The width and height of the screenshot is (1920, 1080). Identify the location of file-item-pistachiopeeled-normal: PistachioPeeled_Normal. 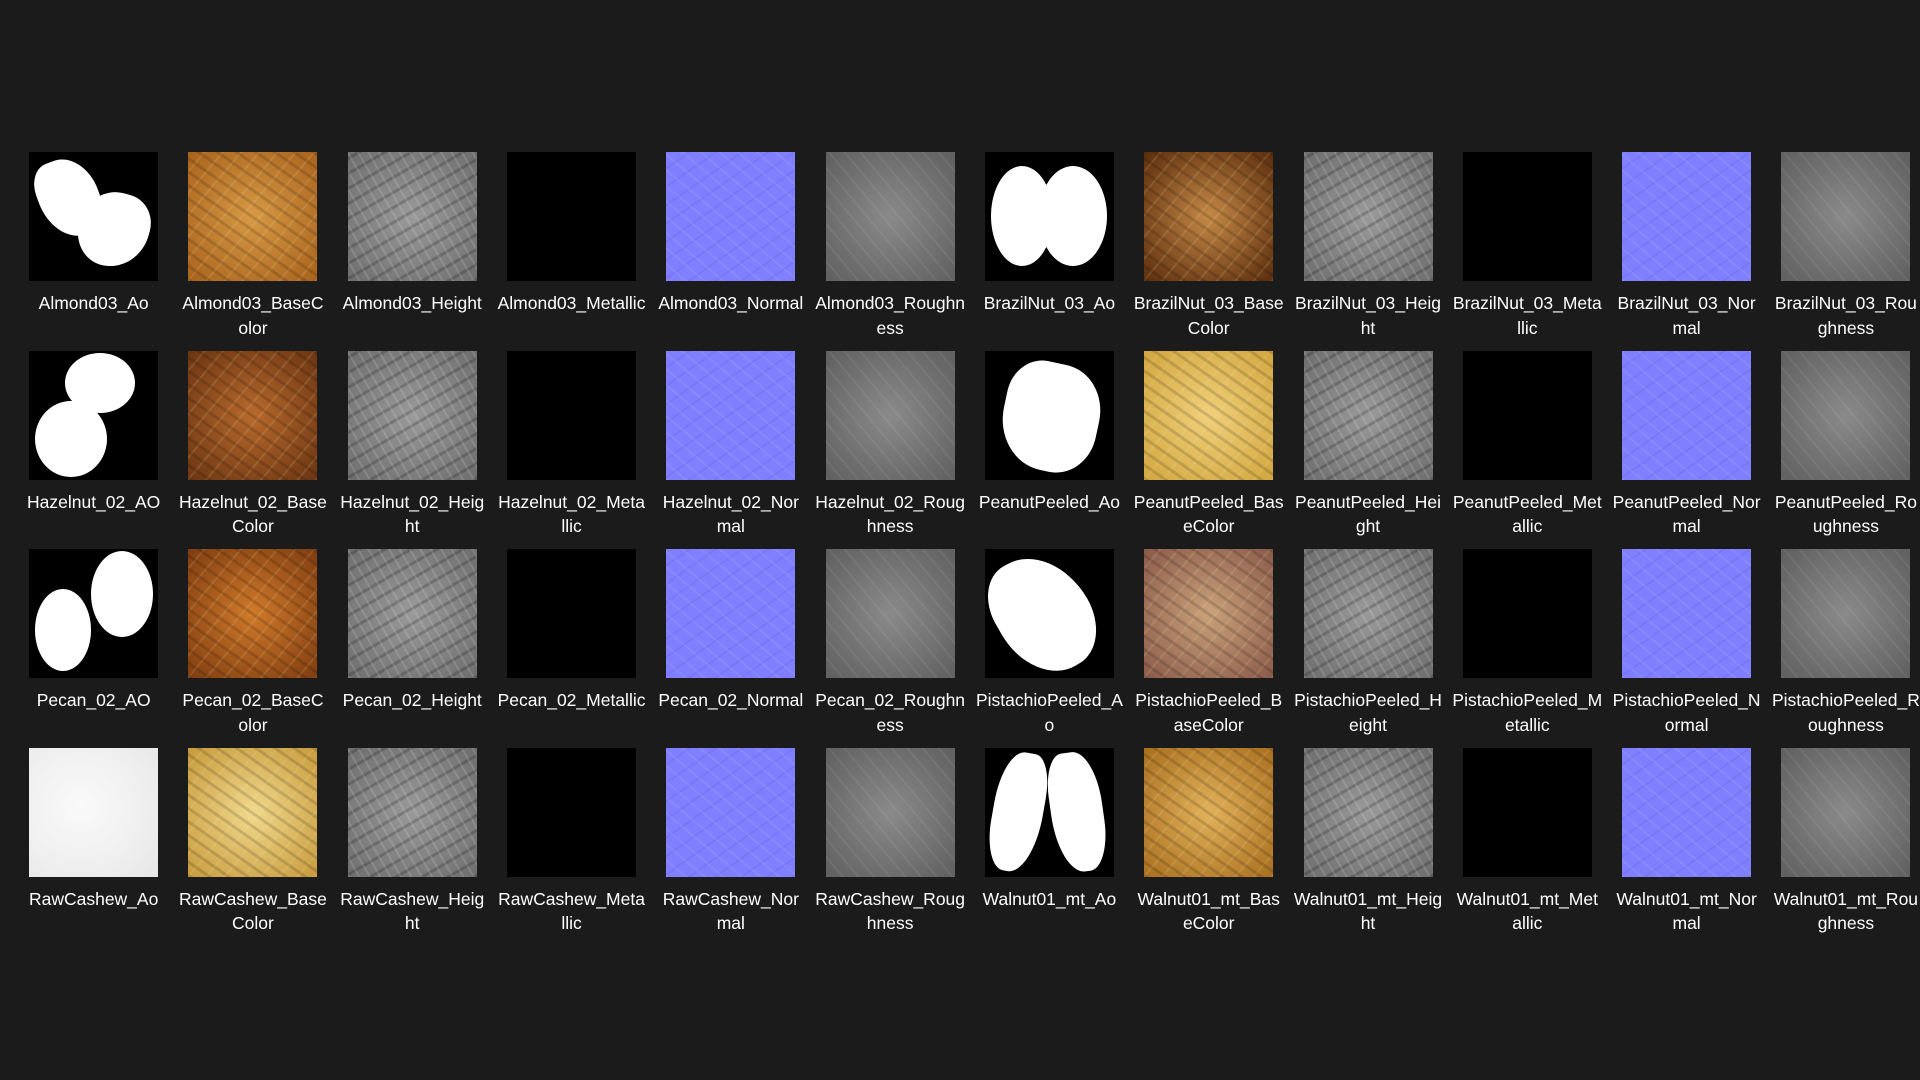
(1686, 642).